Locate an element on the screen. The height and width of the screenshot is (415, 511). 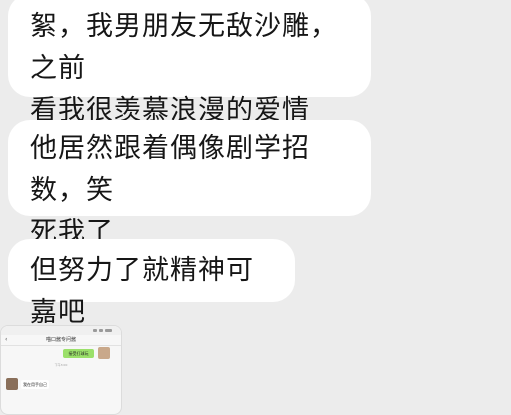
message-text-line: 絮，我男朋友无敌沙雕，之前 is located at coordinates (184, 47).